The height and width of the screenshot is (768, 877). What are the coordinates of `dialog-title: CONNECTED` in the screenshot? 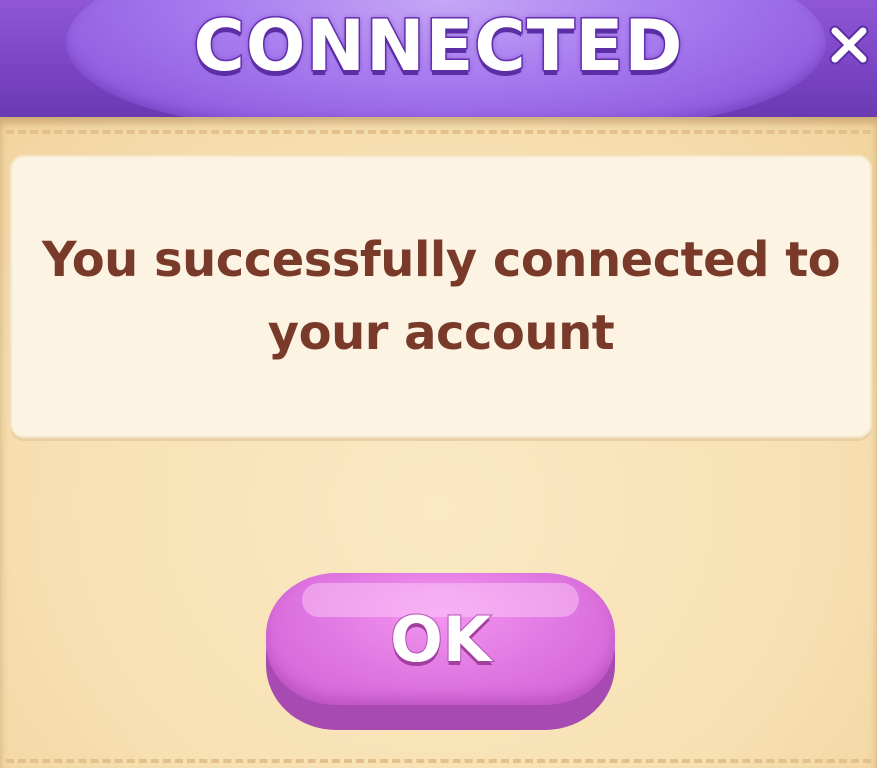 It's located at (438, 46).